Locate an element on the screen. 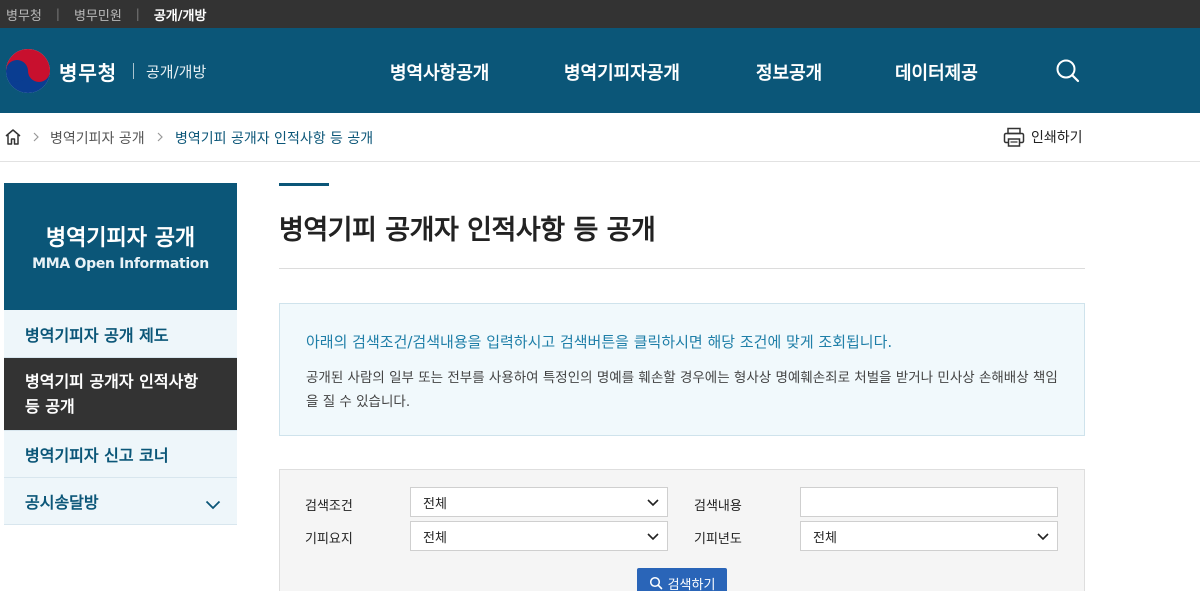 The height and width of the screenshot is (591, 1200). sidebar-title: 병역기피자 공개 is located at coordinates (120, 238).